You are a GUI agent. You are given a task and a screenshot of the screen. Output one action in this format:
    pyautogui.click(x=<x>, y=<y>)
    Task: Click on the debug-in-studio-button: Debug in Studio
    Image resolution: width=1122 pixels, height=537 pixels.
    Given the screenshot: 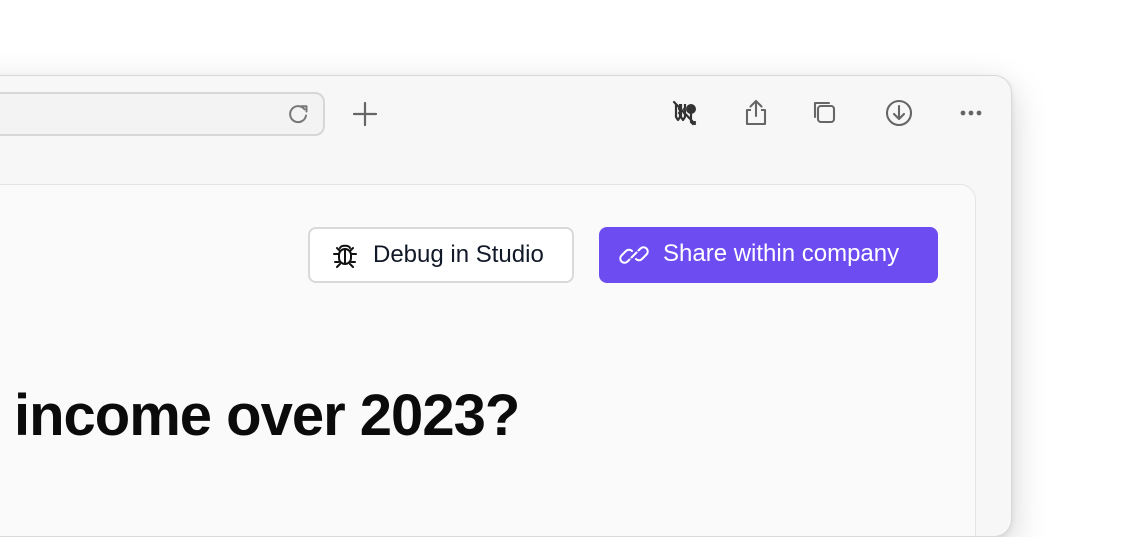 What is the action you would take?
    pyautogui.click(x=441, y=255)
    